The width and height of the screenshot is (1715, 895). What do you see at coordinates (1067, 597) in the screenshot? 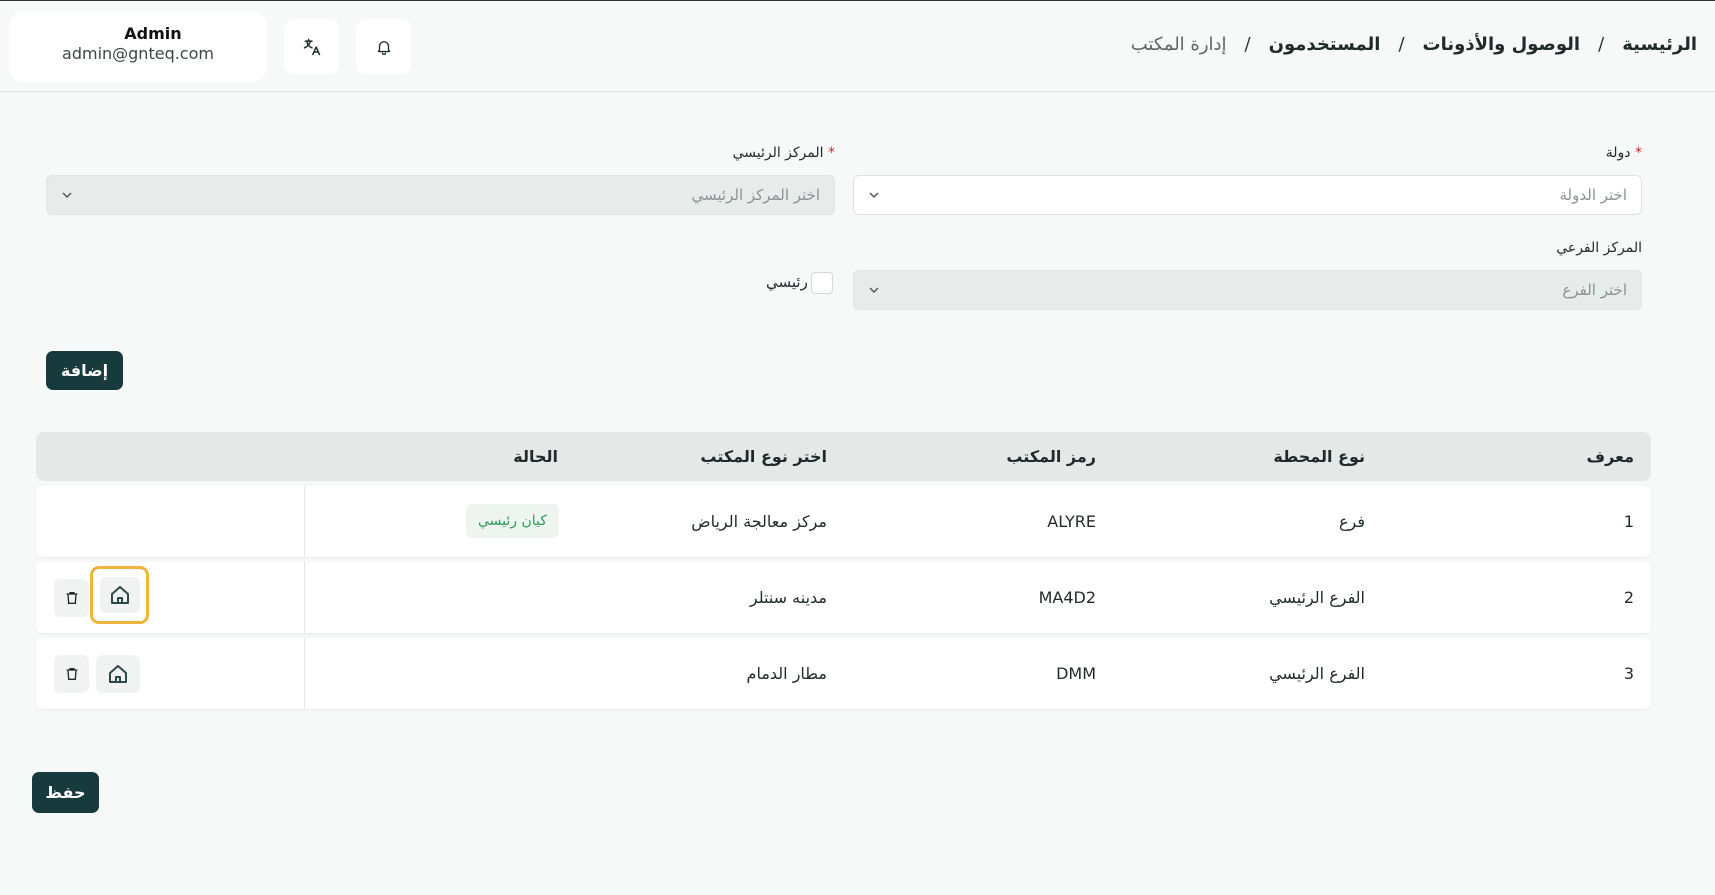
I see `cell-office-code: MA4D2` at bounding box center [1067, 597].